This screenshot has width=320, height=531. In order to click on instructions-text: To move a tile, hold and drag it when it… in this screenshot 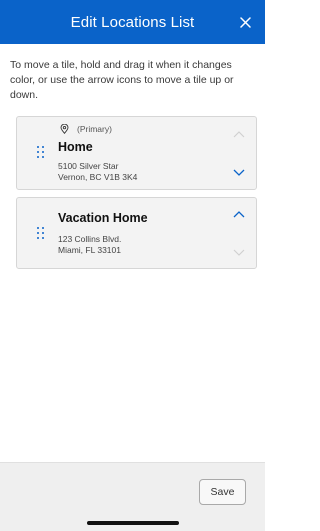, I will do `click(122, 80)`.